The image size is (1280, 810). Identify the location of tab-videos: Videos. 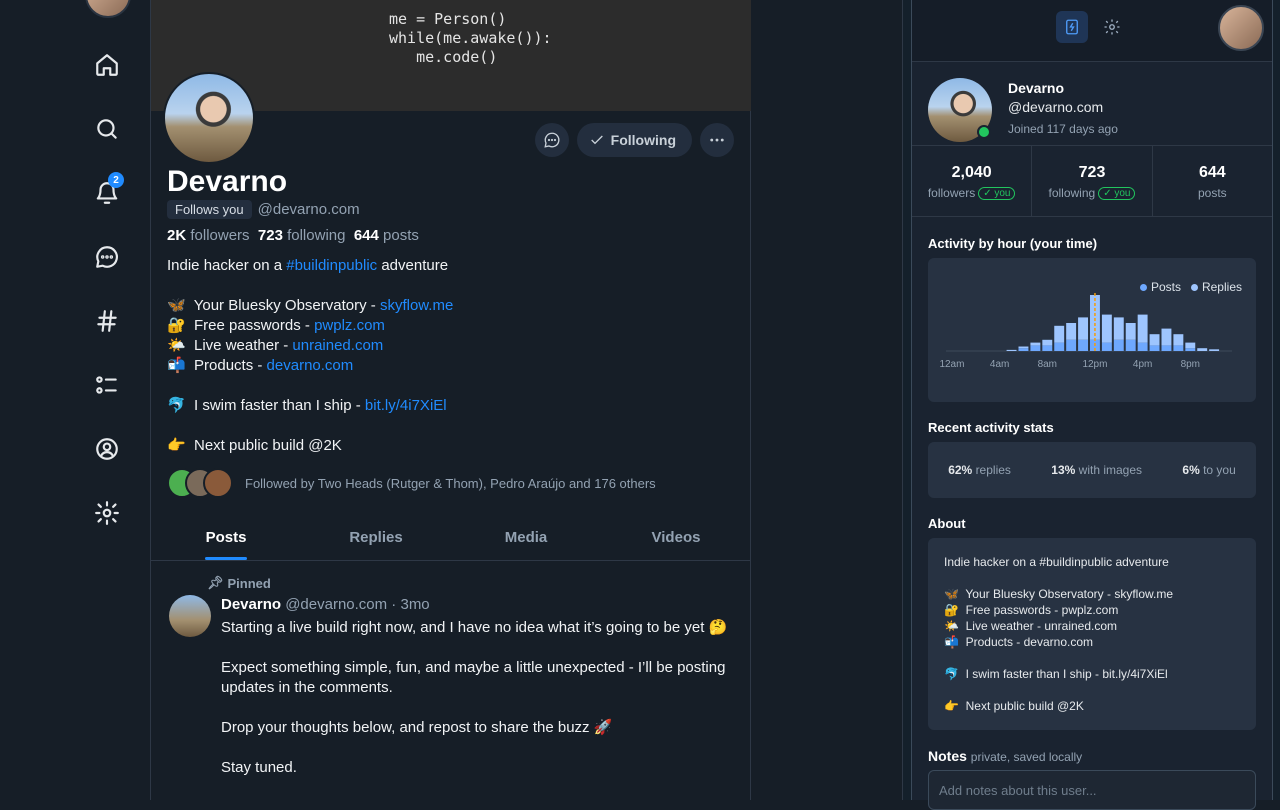
(676, 538).